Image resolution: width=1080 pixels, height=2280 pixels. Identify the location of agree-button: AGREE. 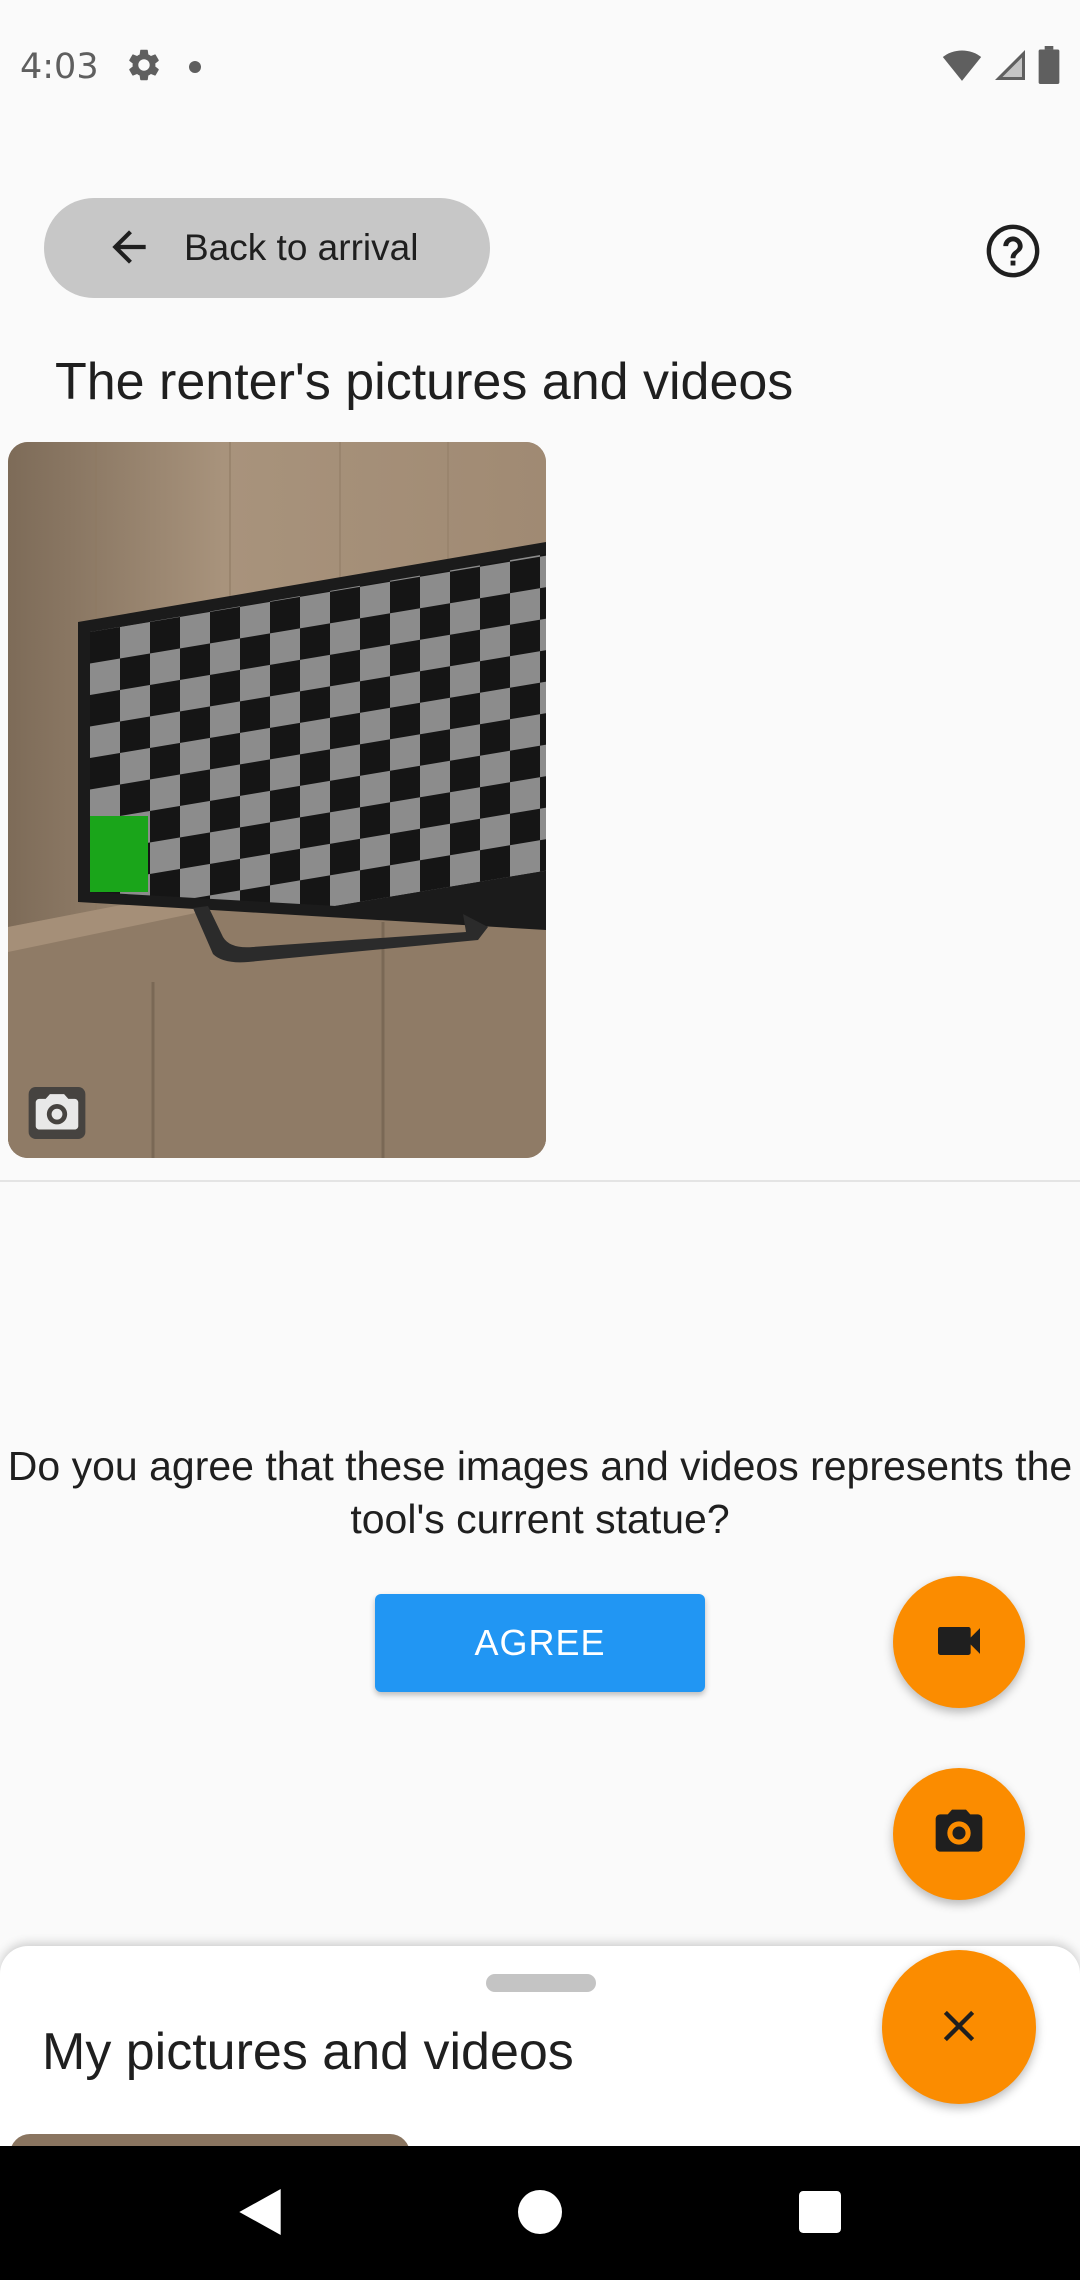
(540, 1643).